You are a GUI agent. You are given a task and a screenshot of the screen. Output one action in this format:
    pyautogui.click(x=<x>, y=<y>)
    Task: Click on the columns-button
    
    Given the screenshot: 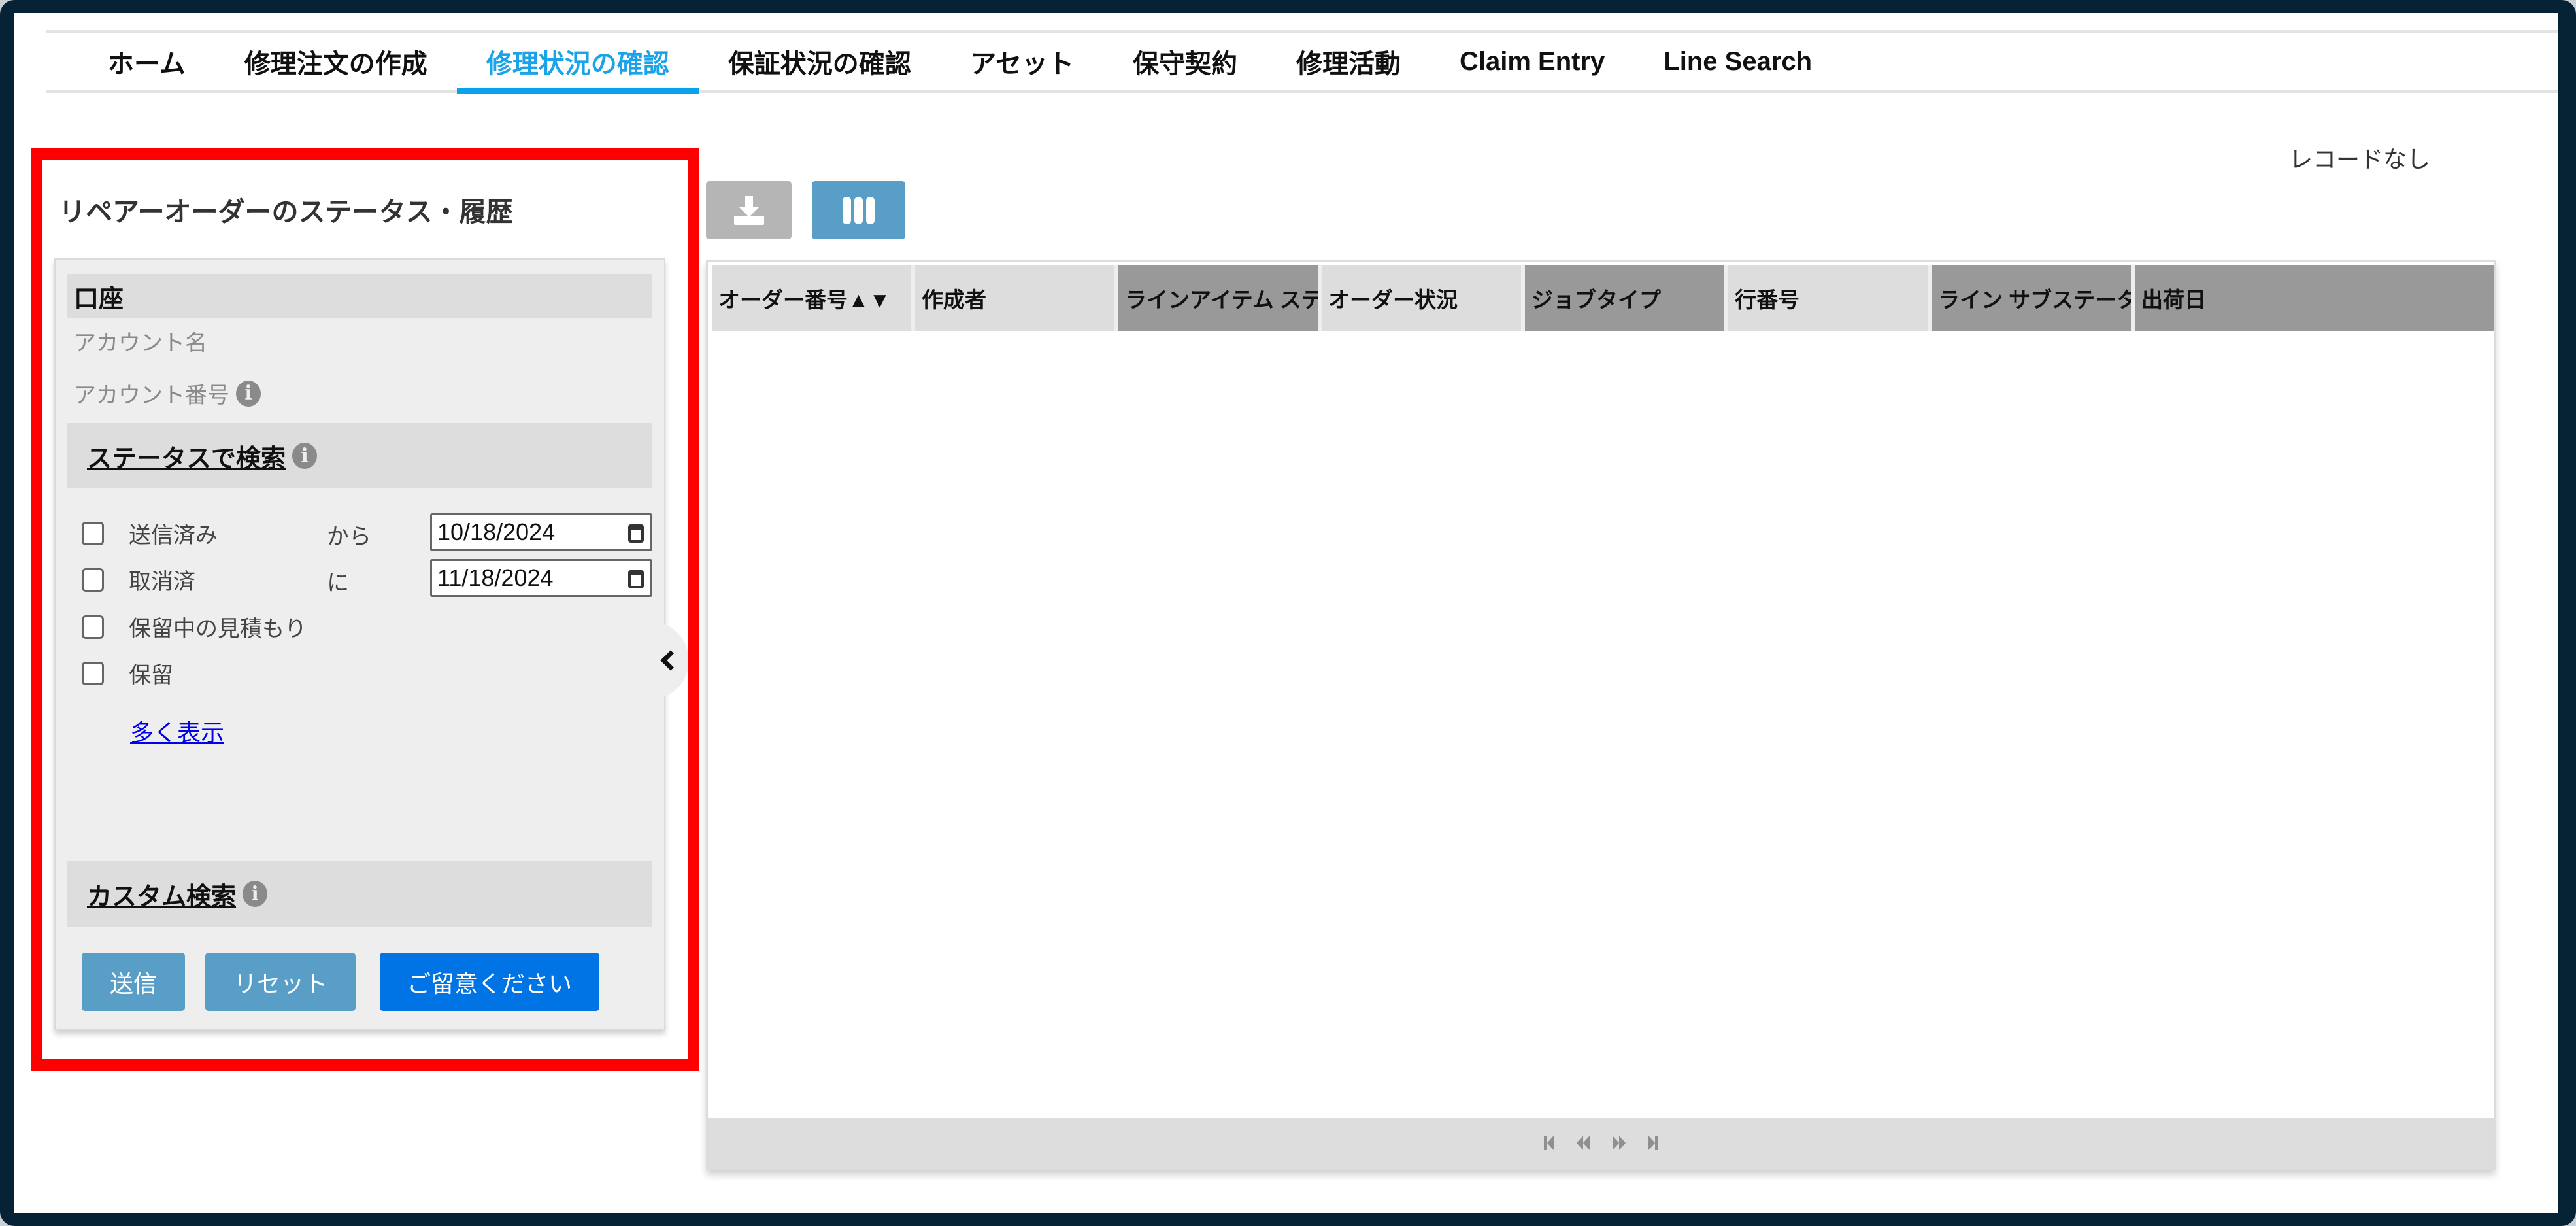 What is the action you would take?
    pyautogui.click(x=859, y=210)
    